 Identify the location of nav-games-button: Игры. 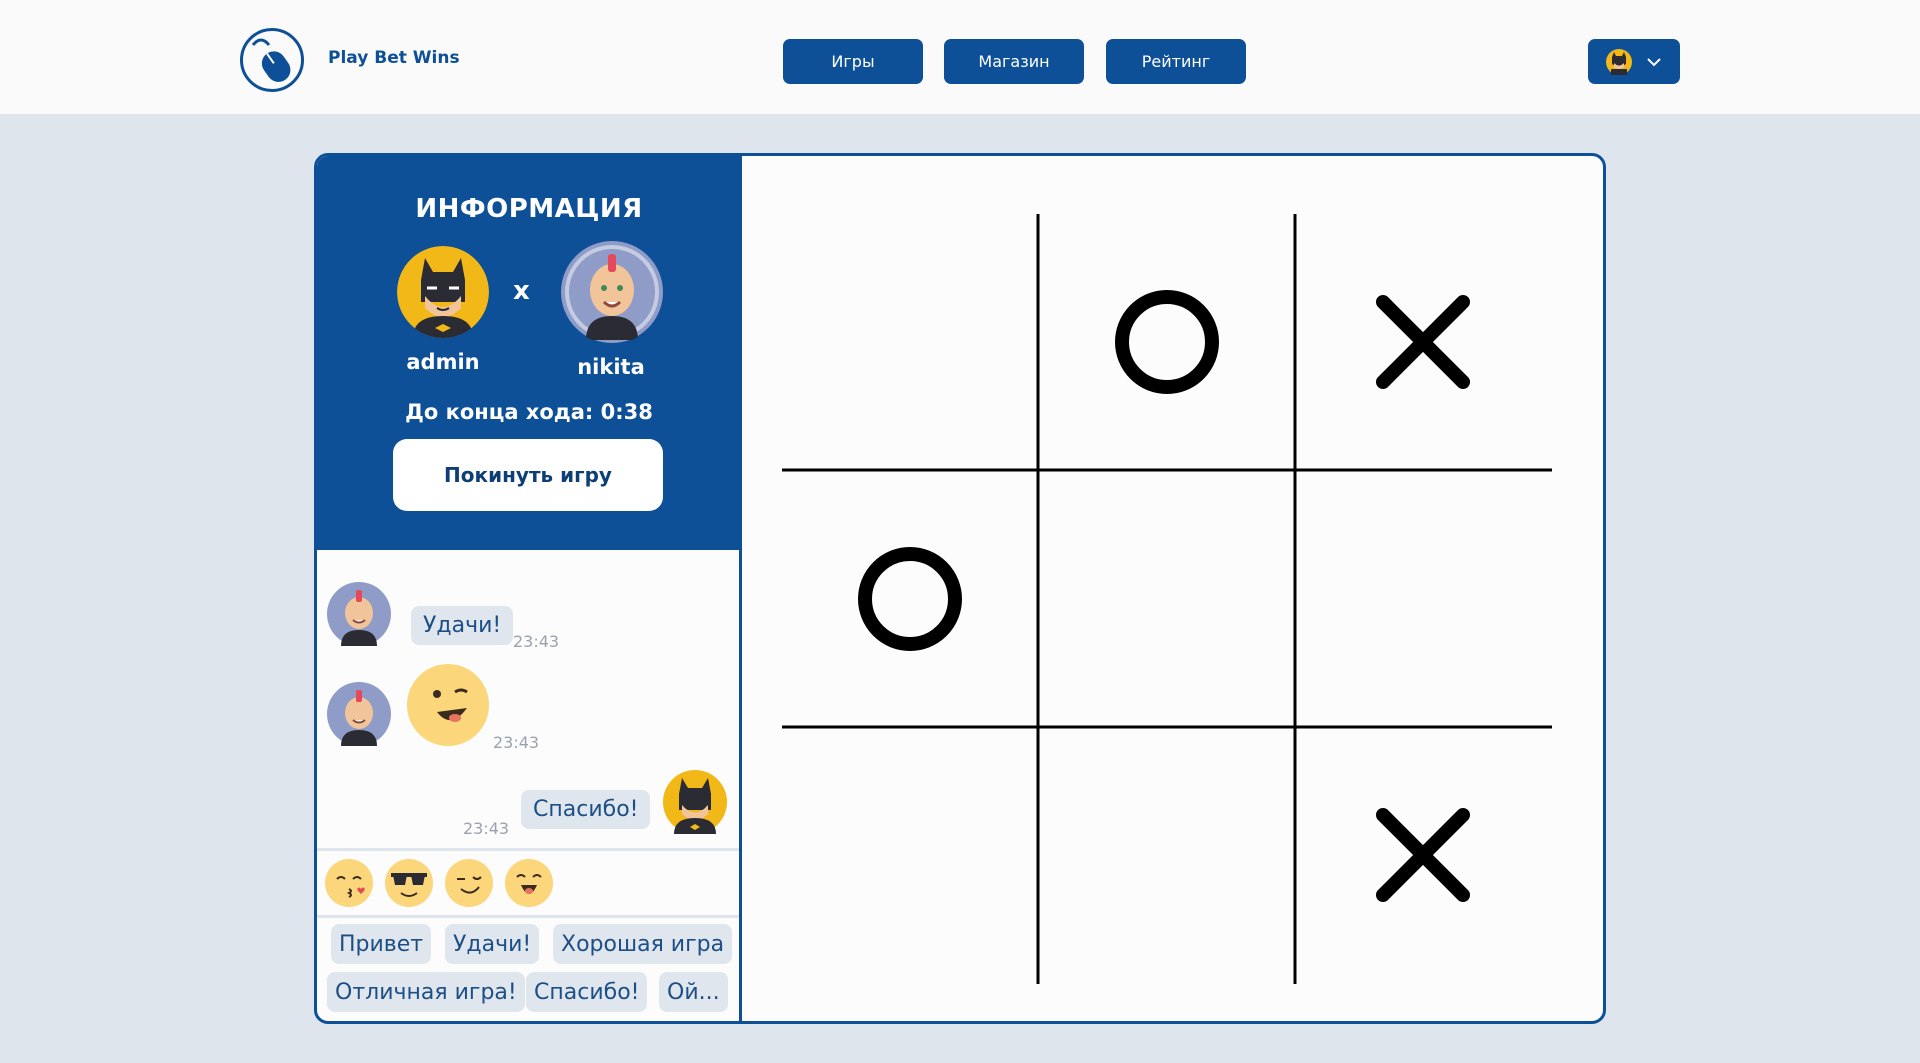
(853, 61).